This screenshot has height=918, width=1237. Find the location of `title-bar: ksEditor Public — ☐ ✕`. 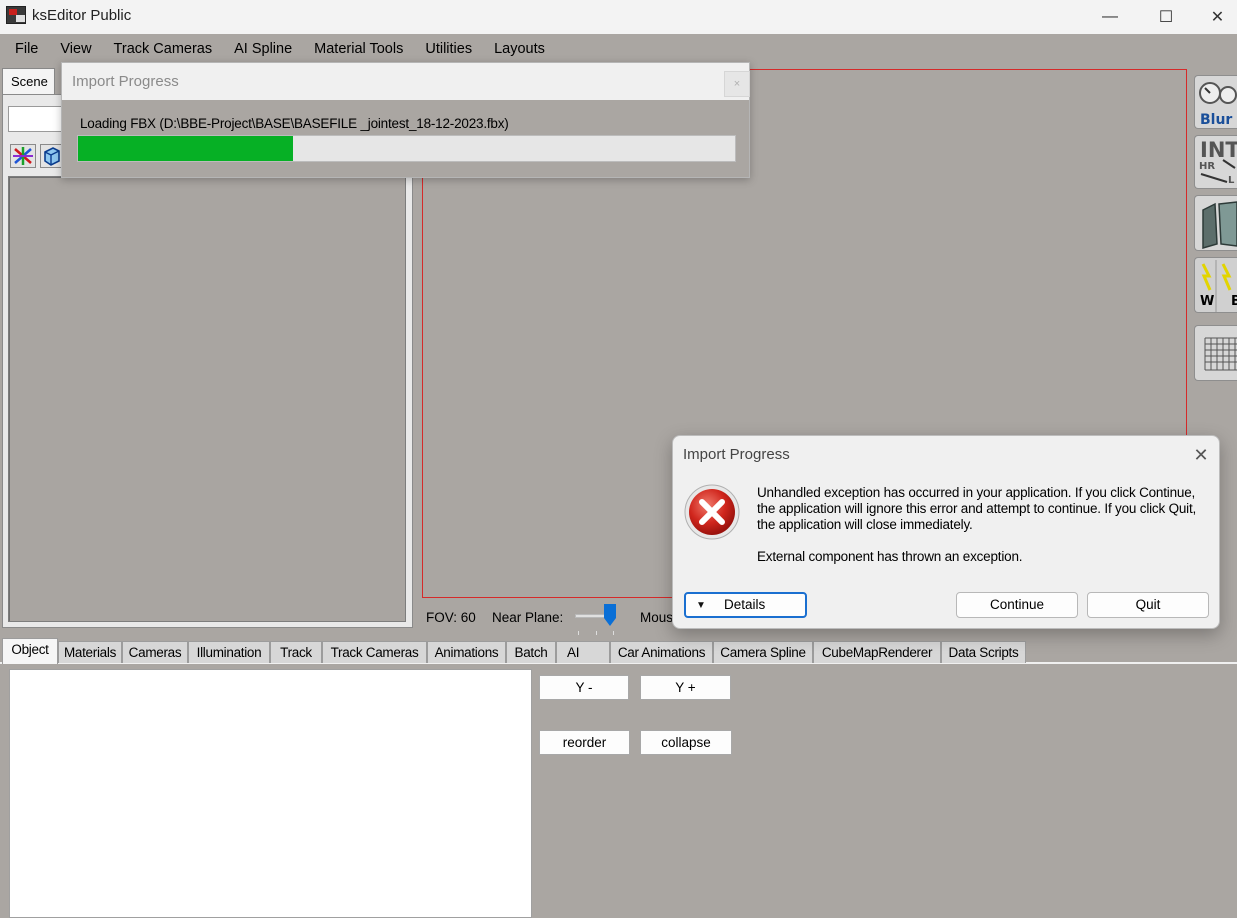

title-bar: ksEditor Public — ☐ ✕ is located at coordinates (618, 17).